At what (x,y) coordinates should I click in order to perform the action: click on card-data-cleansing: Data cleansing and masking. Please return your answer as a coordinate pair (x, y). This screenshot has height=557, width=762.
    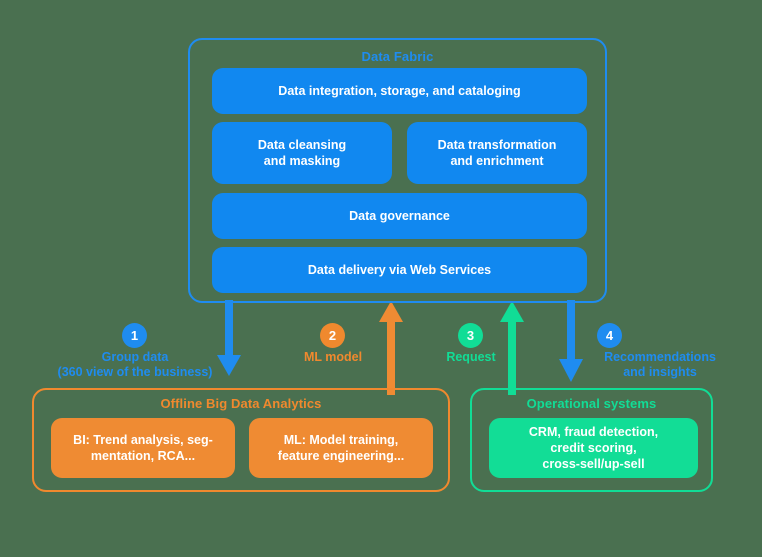
    Looking at the image, I should click on (302, 153).